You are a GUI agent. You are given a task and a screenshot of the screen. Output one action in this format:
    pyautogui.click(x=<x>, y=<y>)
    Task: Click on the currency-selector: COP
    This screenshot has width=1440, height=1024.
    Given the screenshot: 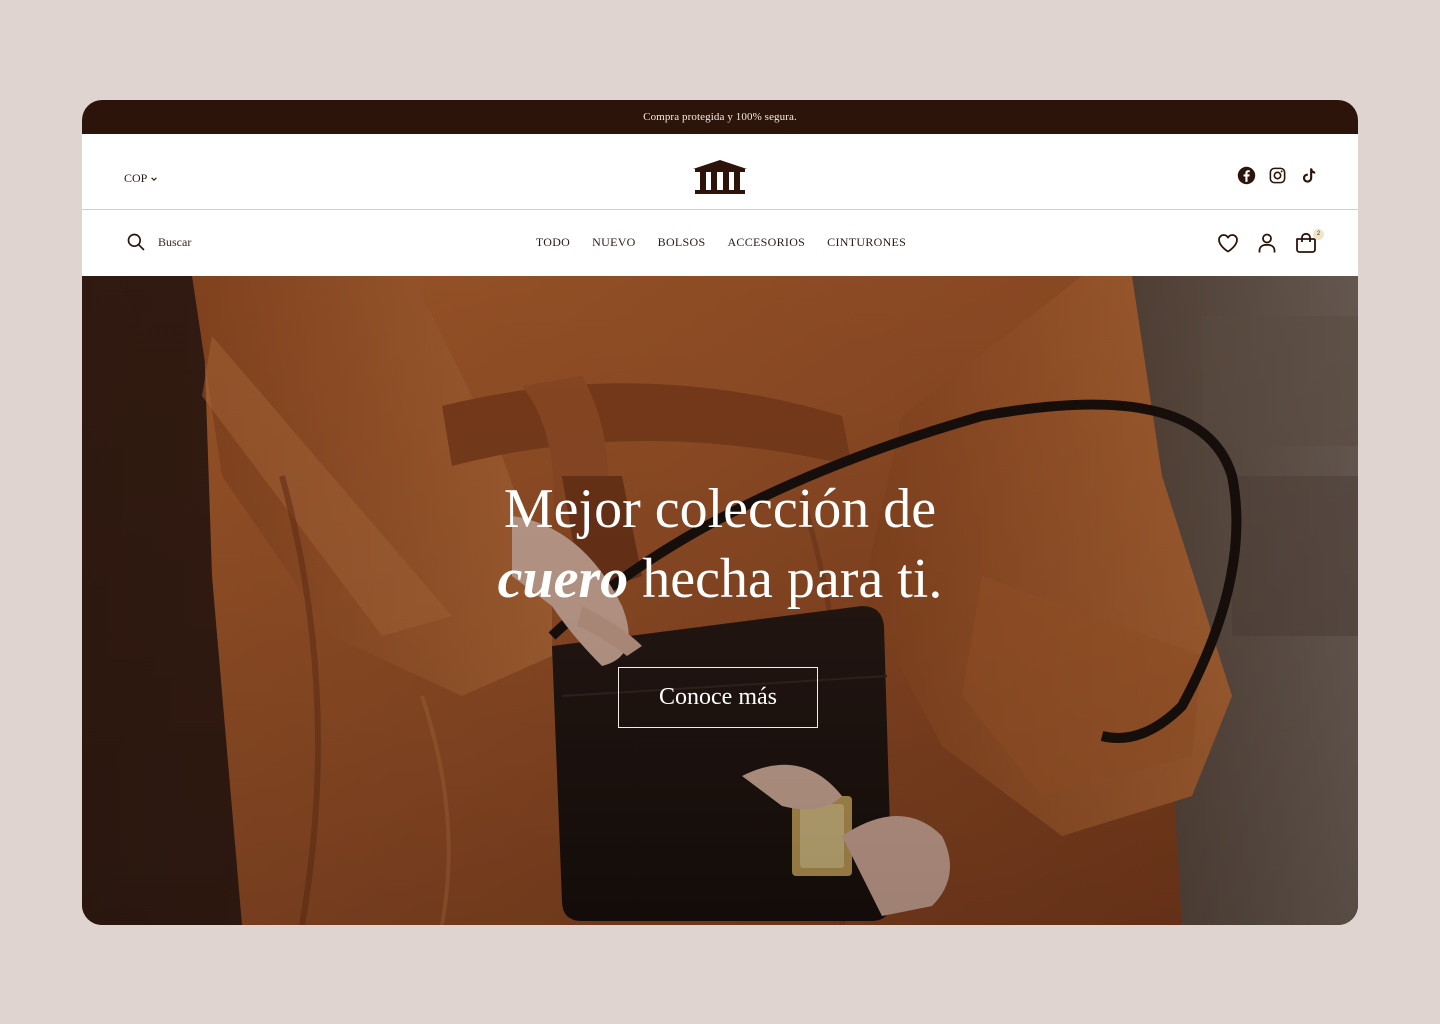 What is the action you would take?
    pyautogui.click(x=141, y=178)
    